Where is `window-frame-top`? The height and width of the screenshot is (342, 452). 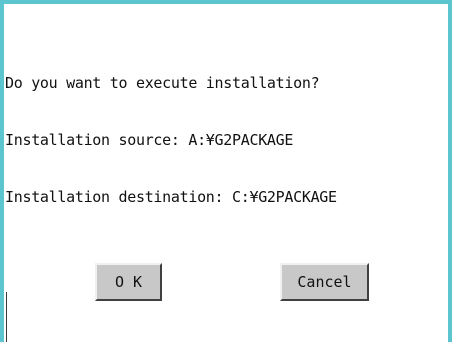
window-frame-top is located at coordinates (226, 2).